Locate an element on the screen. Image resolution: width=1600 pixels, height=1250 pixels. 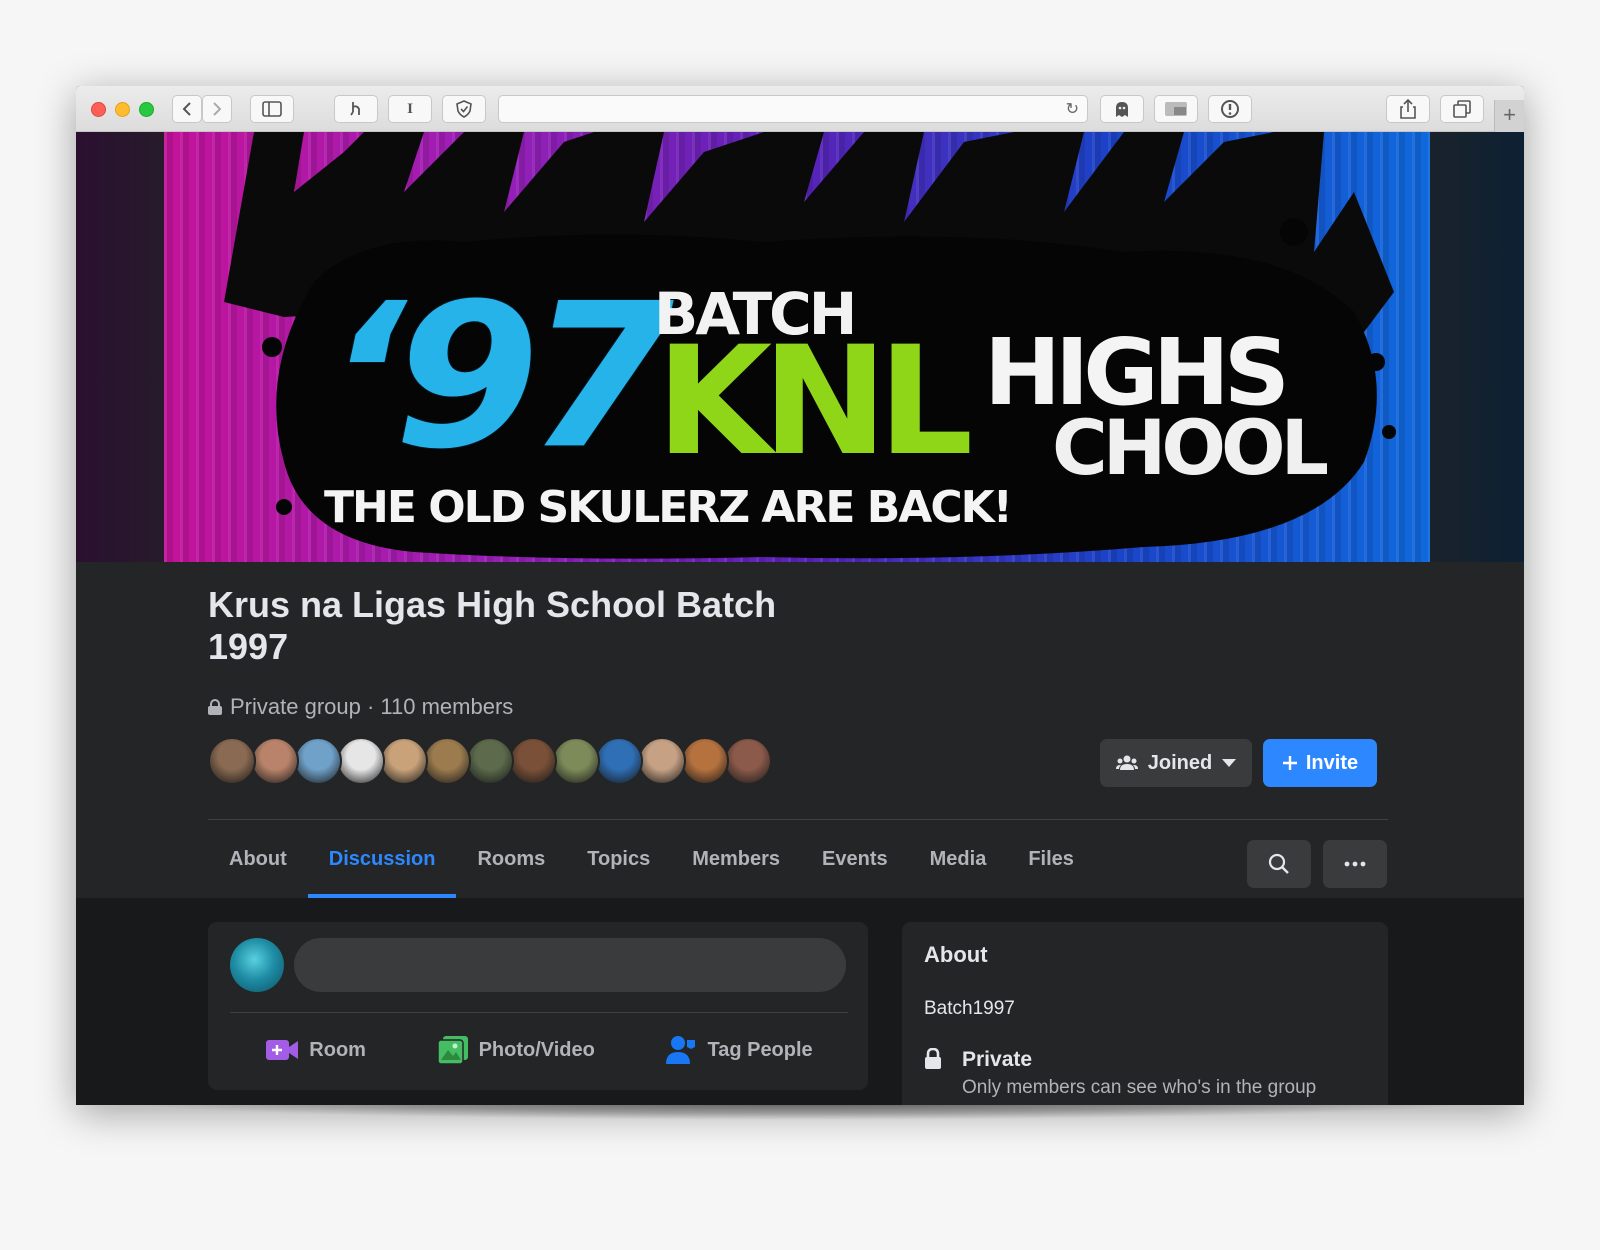
cover-text-chool: CHOOL is located at coordinates (1190, 447).